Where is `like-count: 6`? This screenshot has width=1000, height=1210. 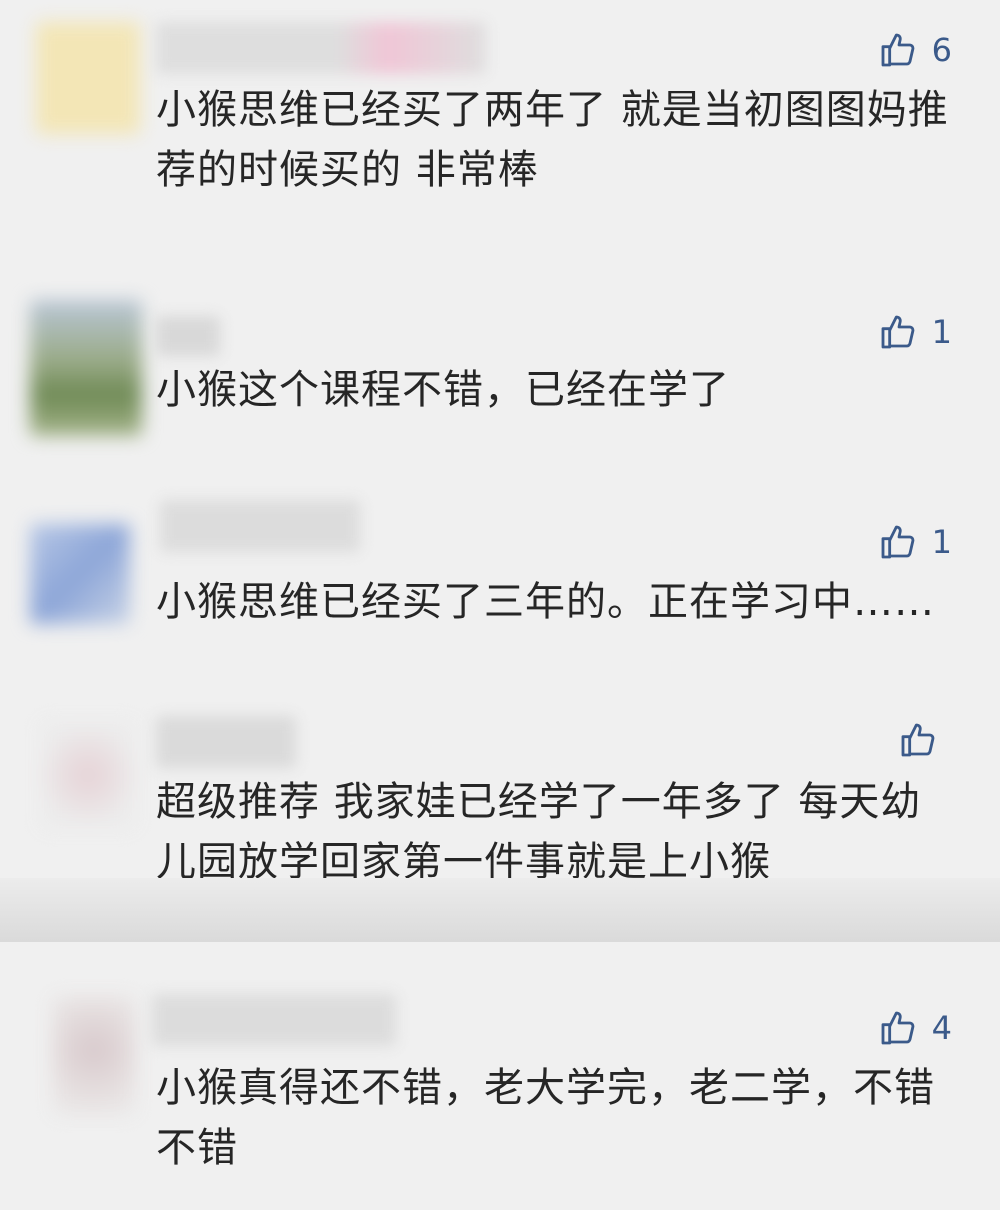 like-count: 6 is located at coordinates (941, 50).